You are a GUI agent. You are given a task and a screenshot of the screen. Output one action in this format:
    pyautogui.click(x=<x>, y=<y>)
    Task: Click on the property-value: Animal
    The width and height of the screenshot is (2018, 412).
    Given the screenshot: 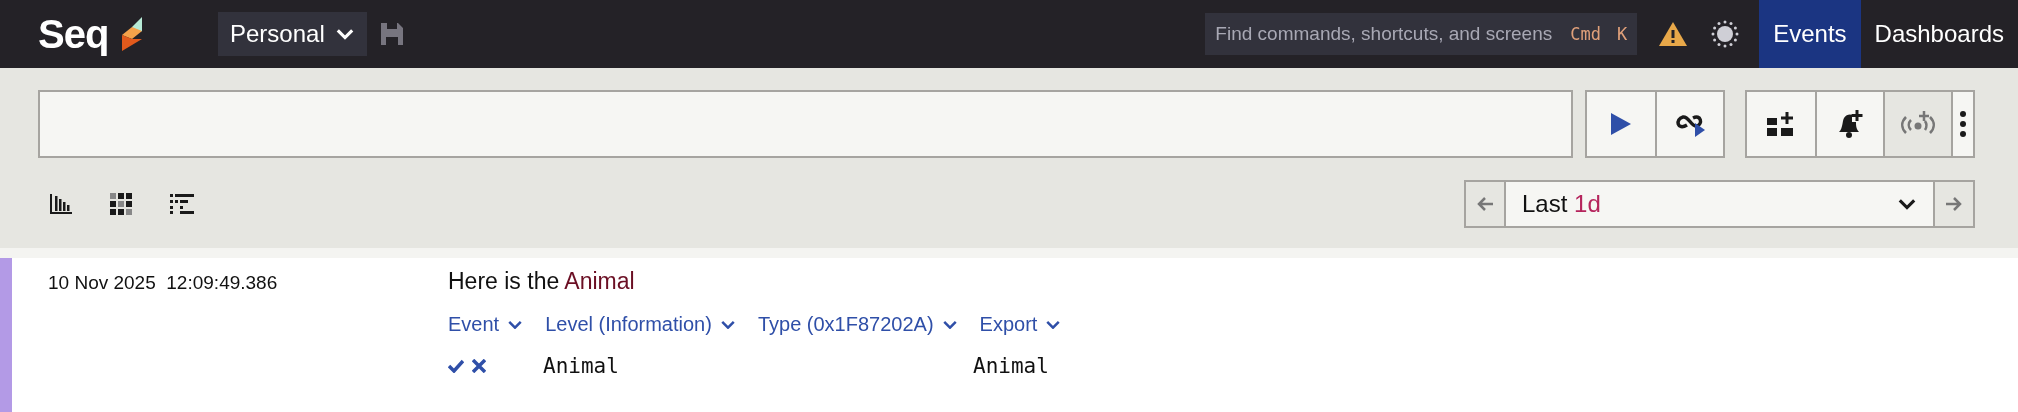 What is the action you would take?
    pyautogui.click(x=1011, y=366)
    